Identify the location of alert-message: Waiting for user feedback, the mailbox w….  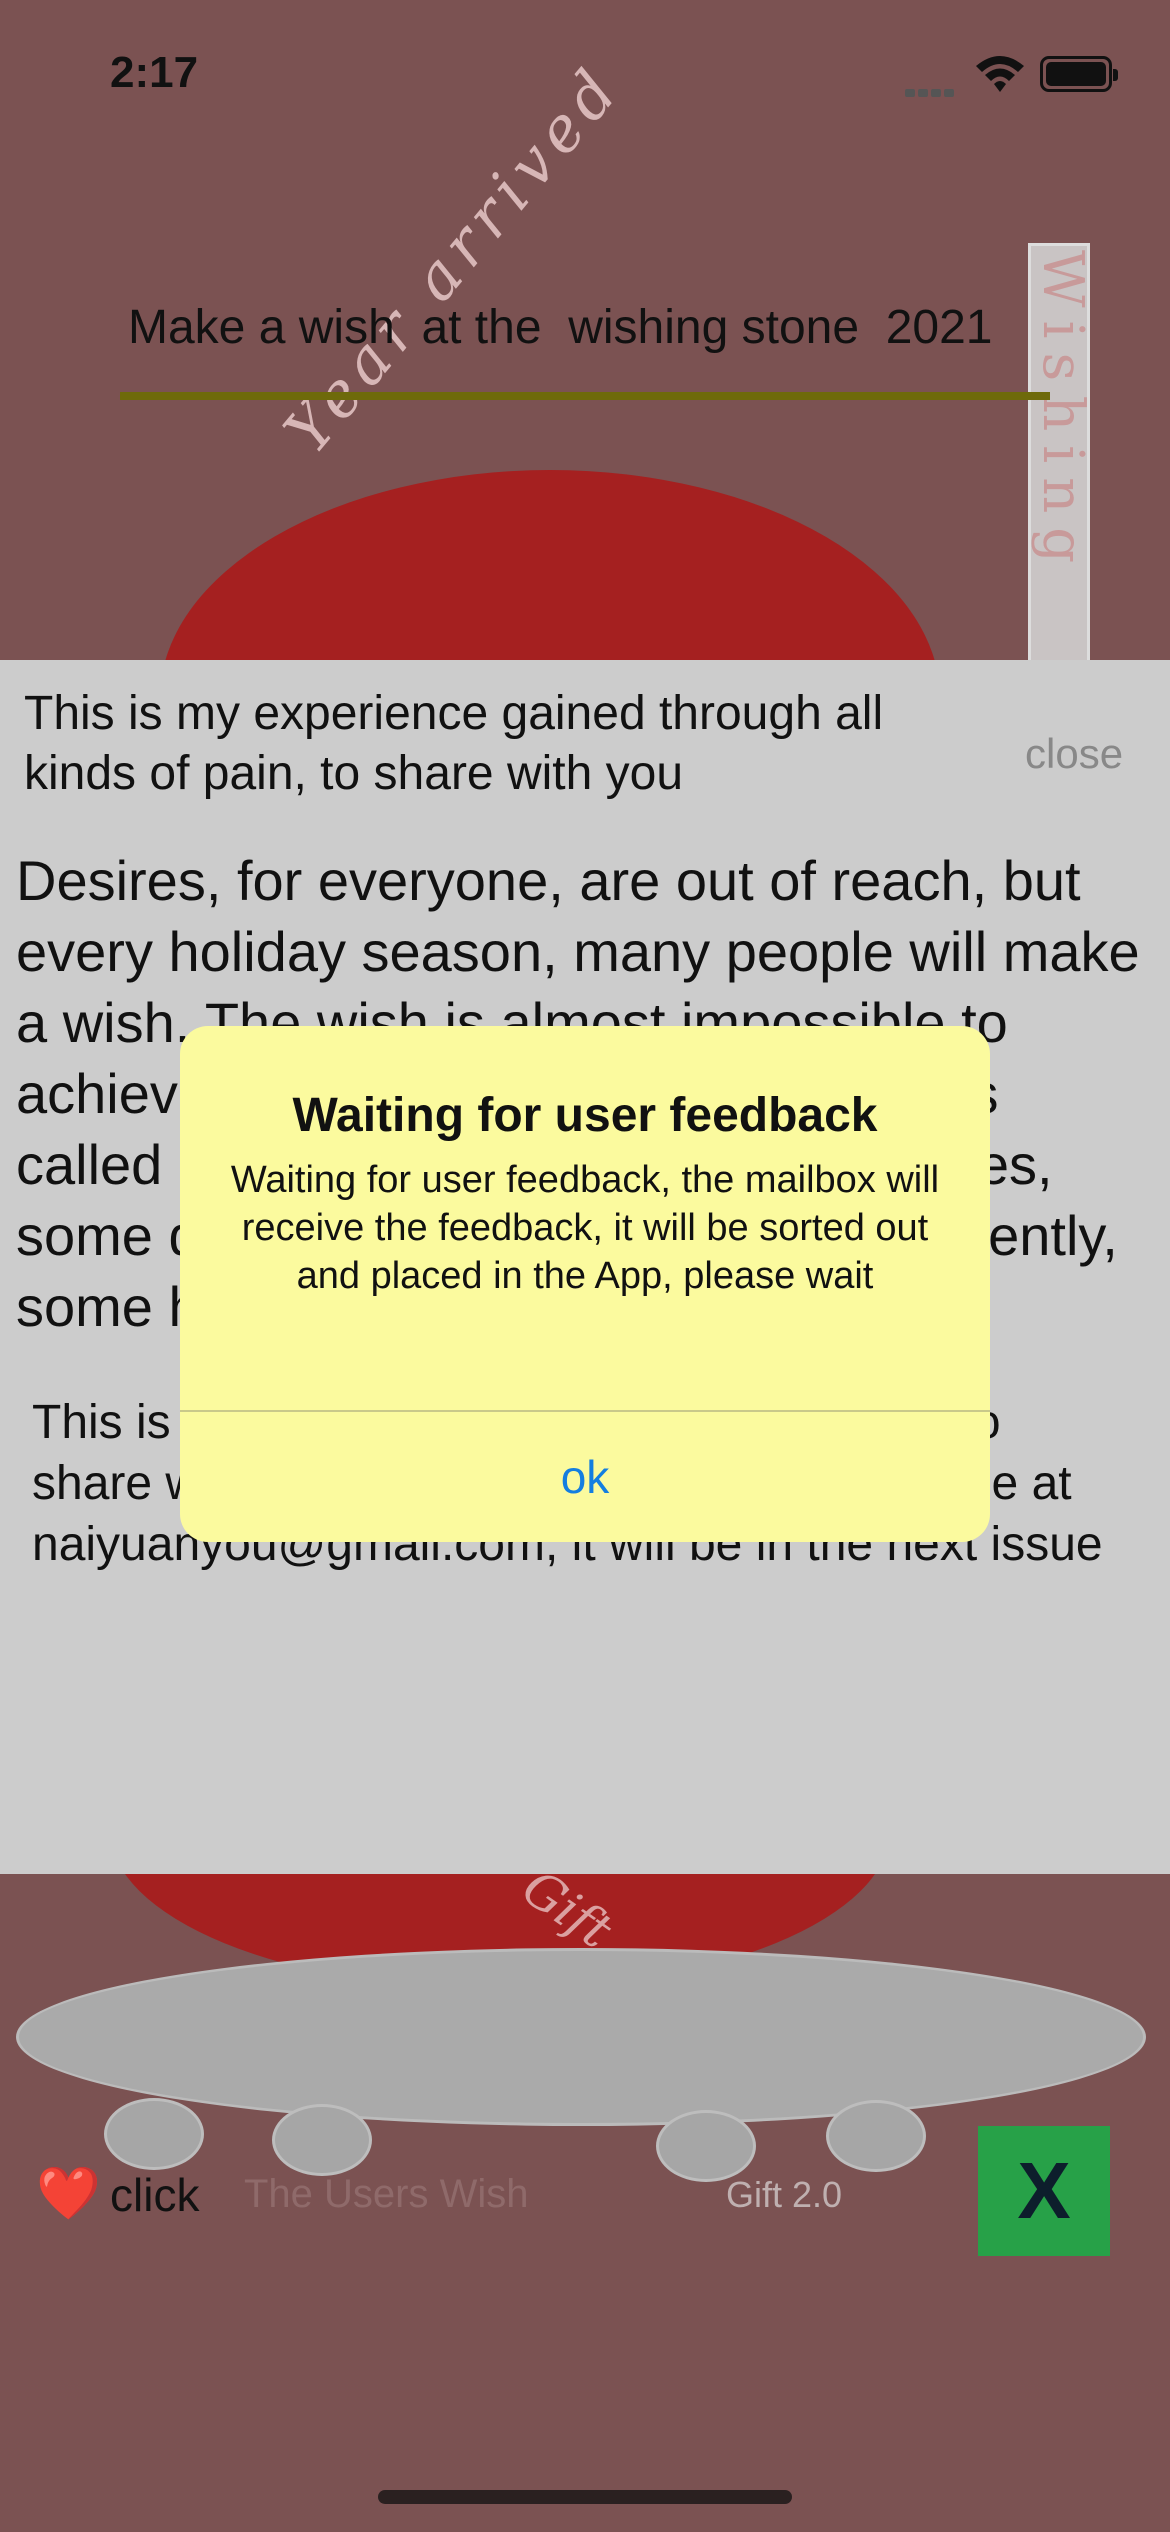
(585, 1228).